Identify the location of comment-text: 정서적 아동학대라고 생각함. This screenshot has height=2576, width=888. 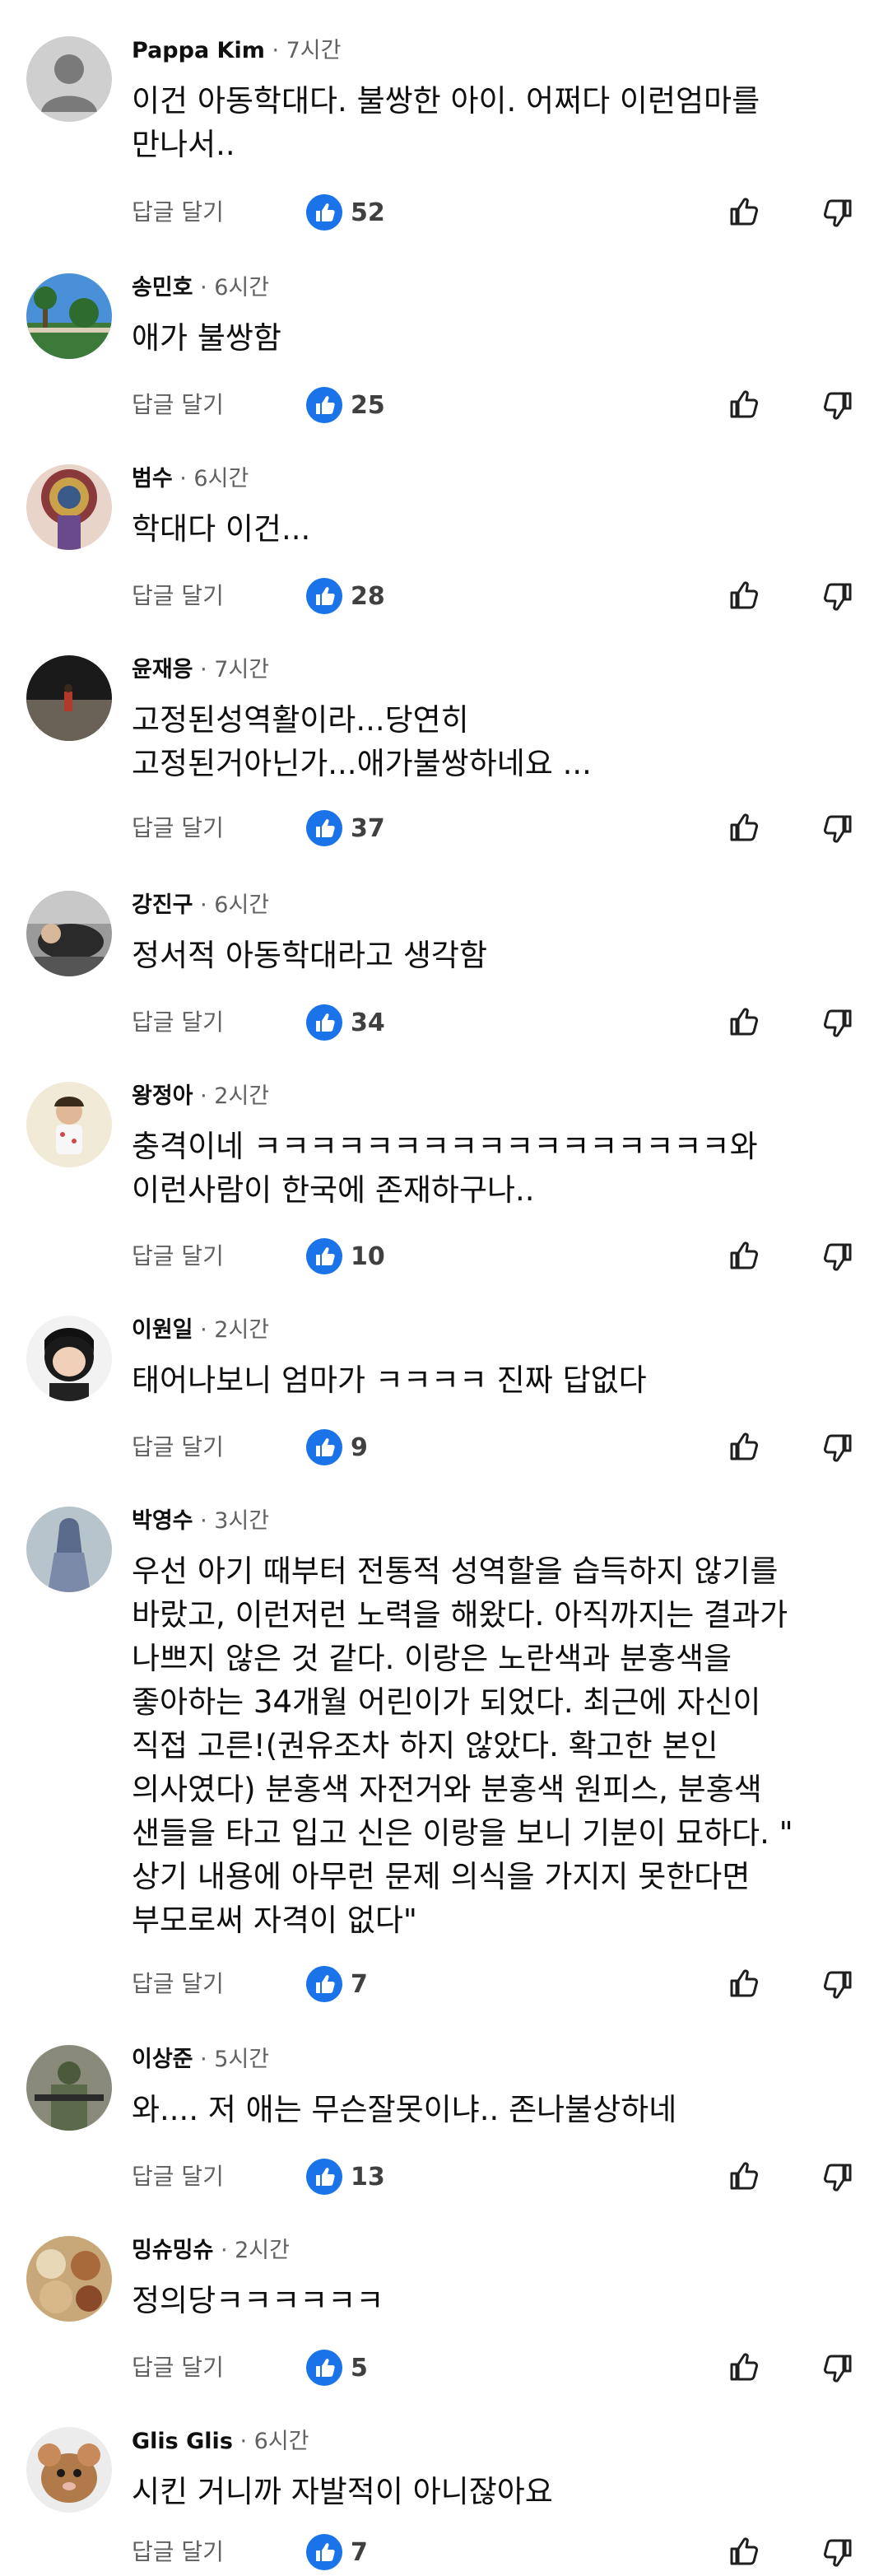
(310, 955).